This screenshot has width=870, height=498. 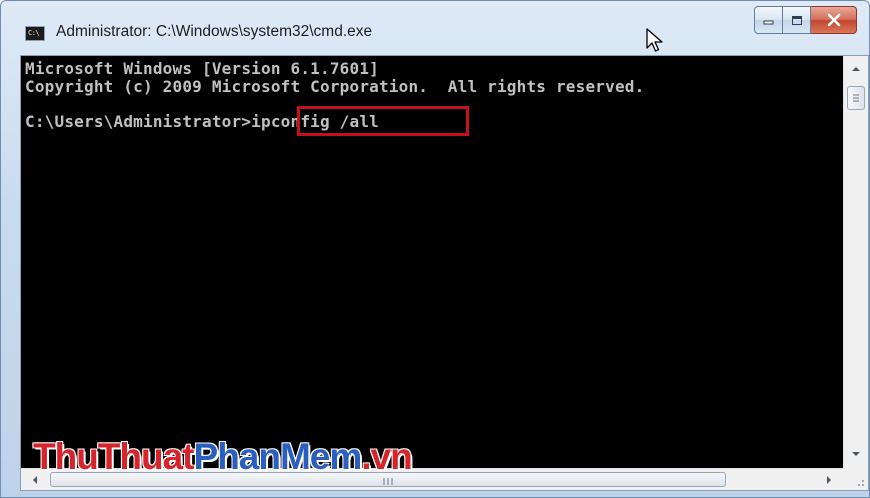 I want to click on scroll-right-button, so click(x=829, y=480).